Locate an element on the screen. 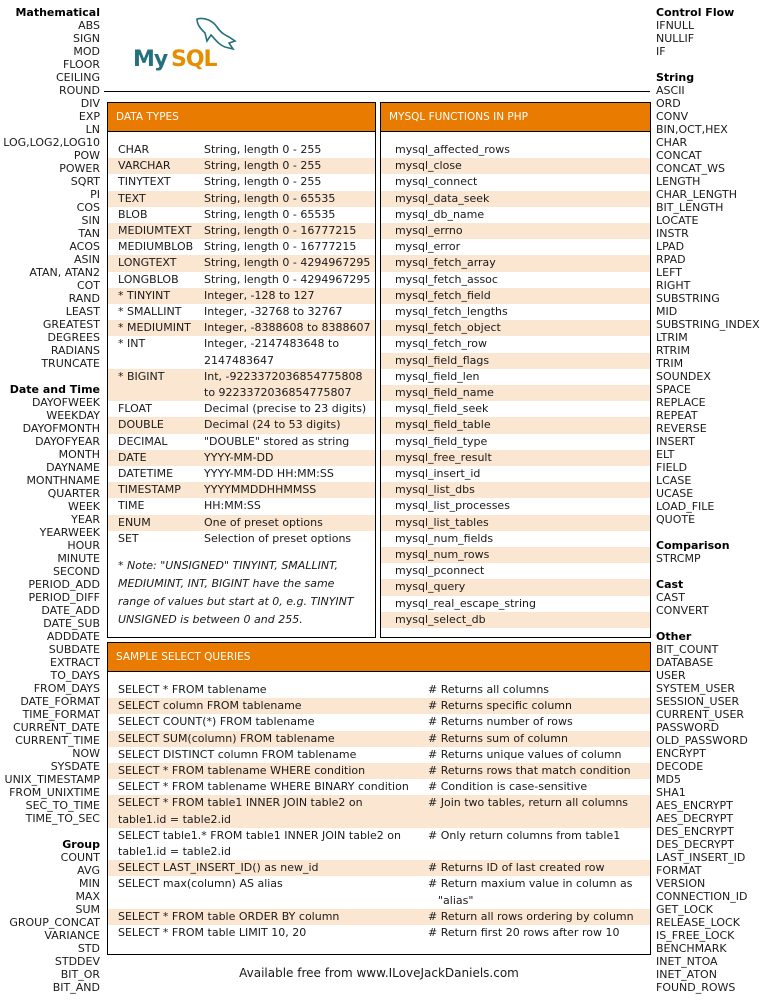 The height and width of the screenshot is (1007, 763). function-item: LTRIM is located at coordinates (672, 337).